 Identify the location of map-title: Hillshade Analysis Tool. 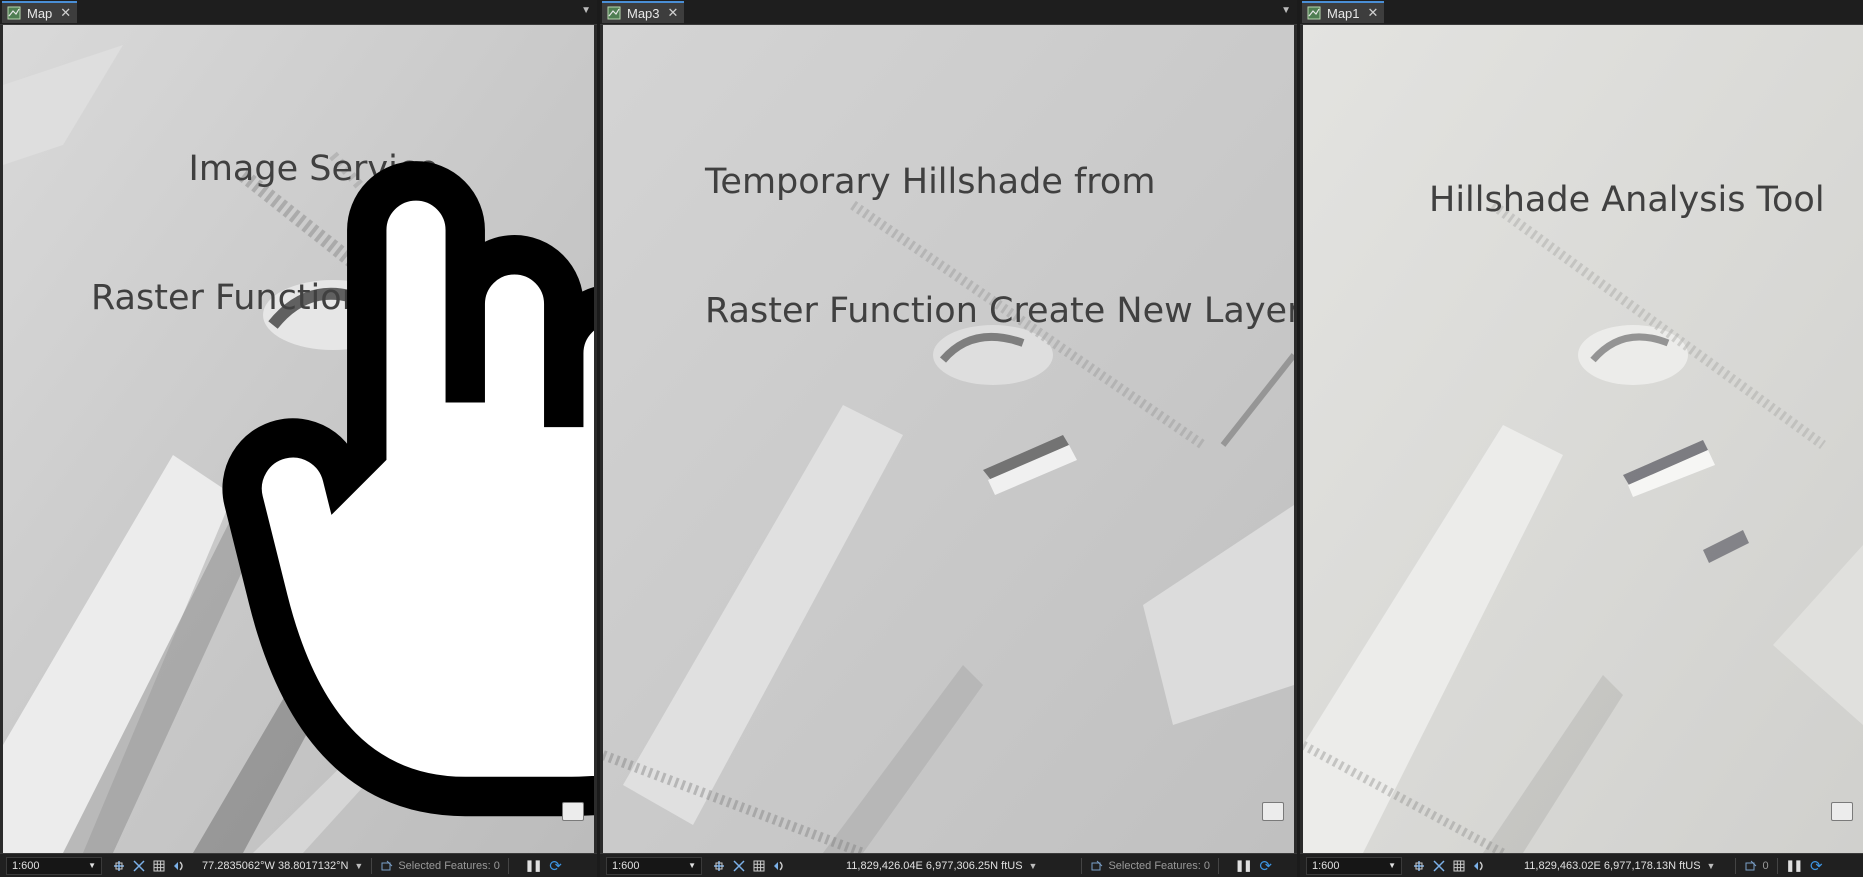
(1627, 200).